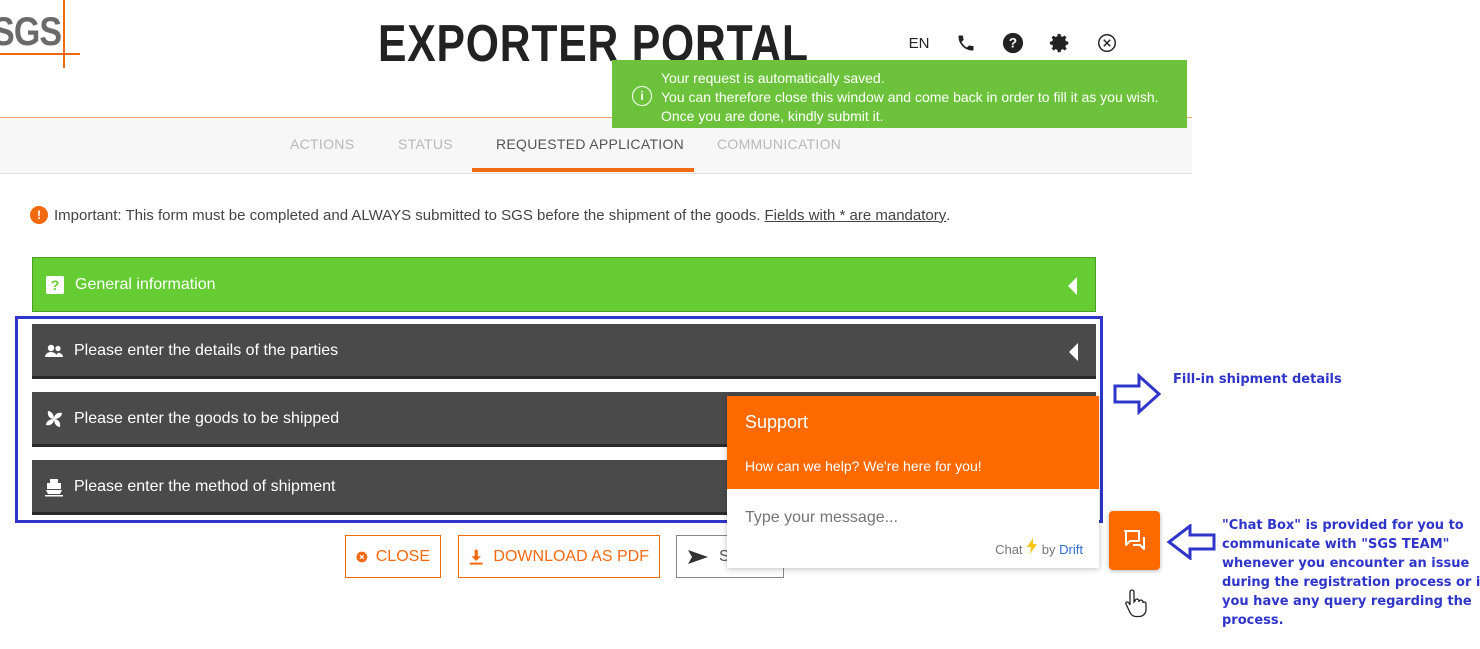  What do you see at coordinates (362, 556) in the screenshot?
I see `close-icon` at bounding box center [362, 556].